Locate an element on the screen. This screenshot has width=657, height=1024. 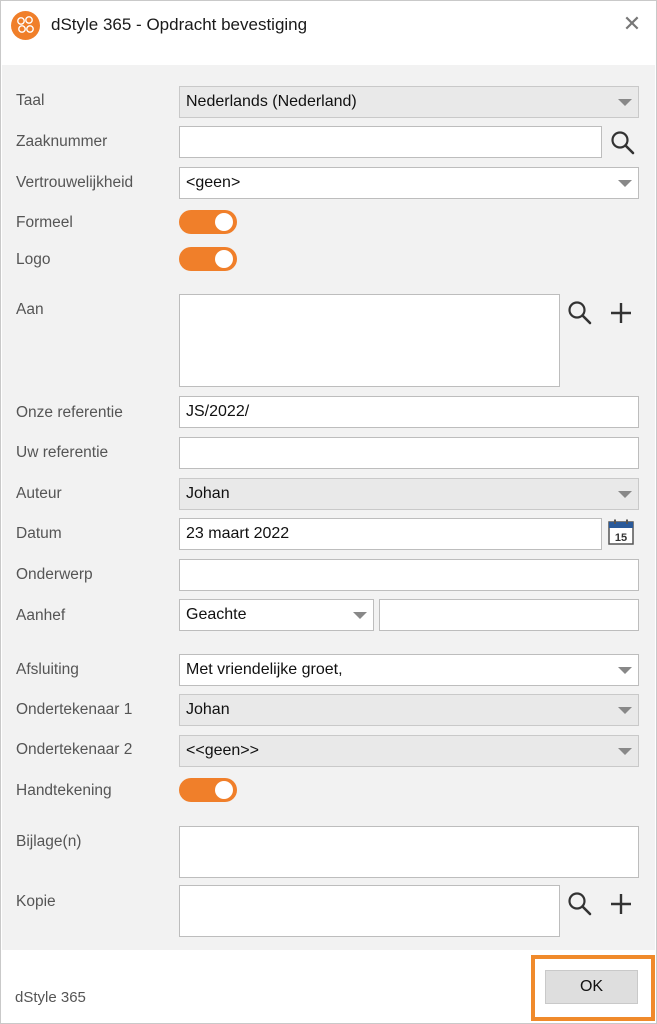
label-handtekening: Handtekening is located at coordinates (64, 790).